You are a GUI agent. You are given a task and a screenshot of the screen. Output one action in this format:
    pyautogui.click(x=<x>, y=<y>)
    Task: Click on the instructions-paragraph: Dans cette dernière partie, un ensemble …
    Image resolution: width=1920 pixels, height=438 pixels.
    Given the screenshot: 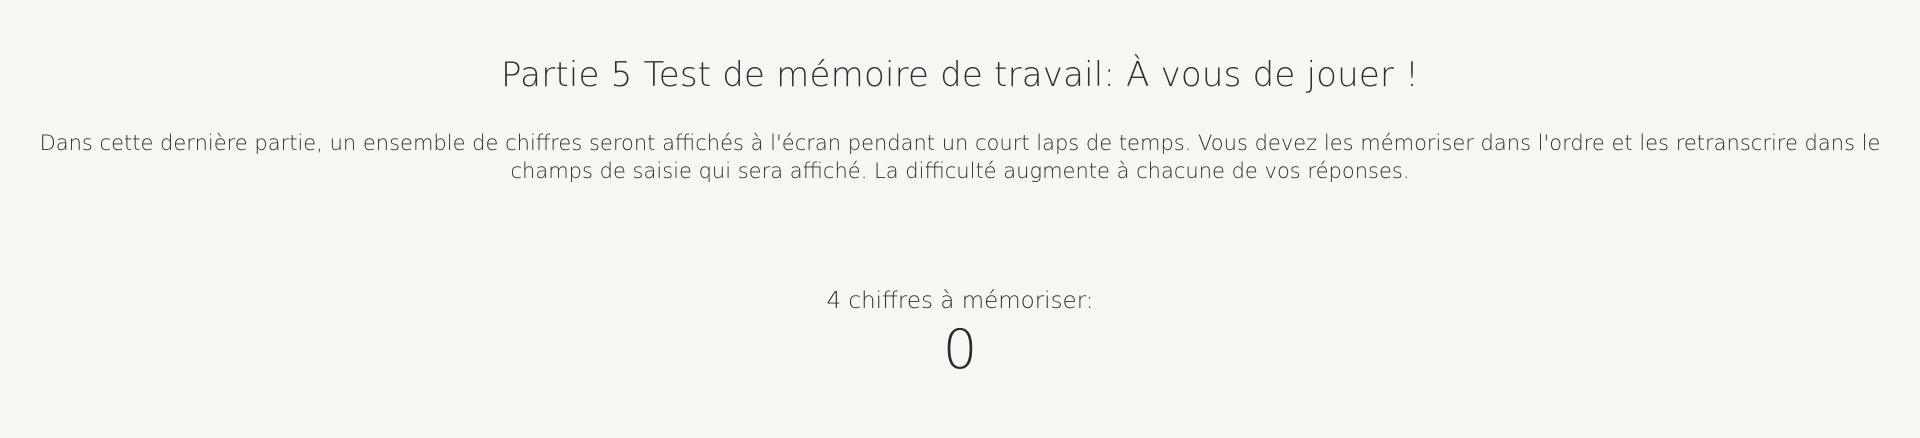 What is the action you would take?
    pyautogui.click(x=960, y=157)
    